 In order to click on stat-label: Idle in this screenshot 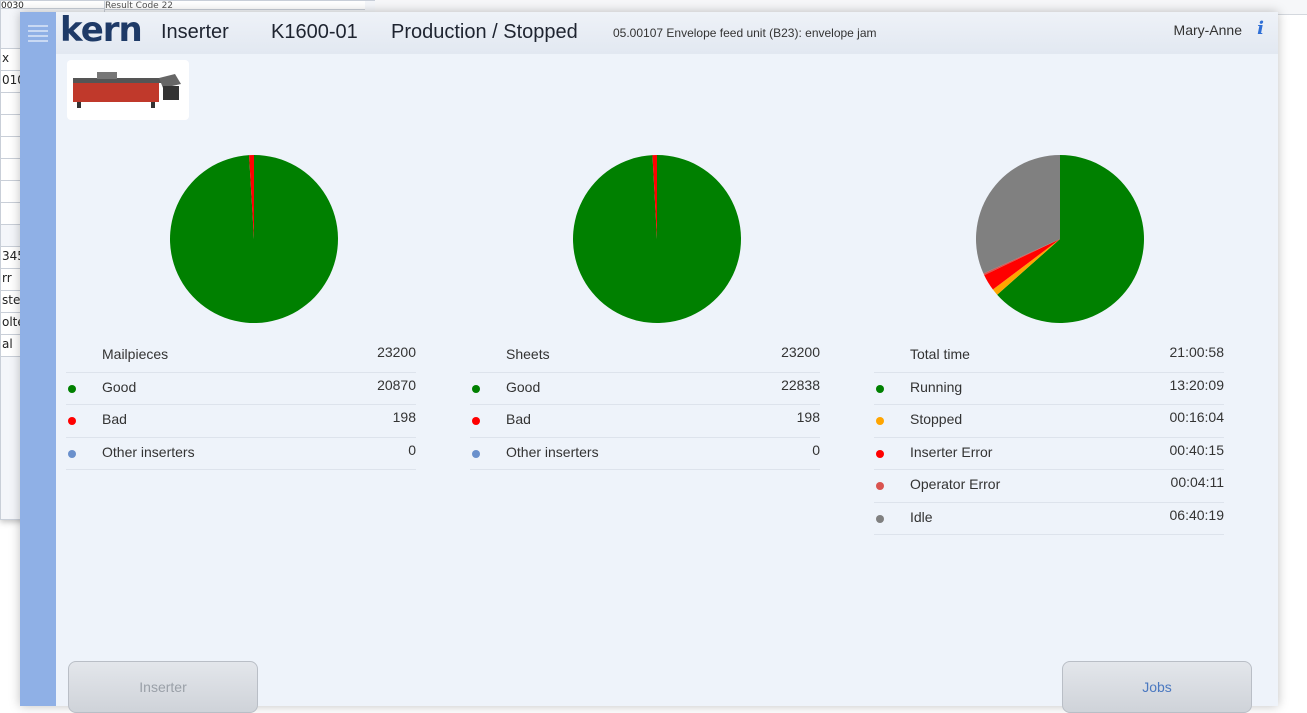, I will do `click(921, 516)`.